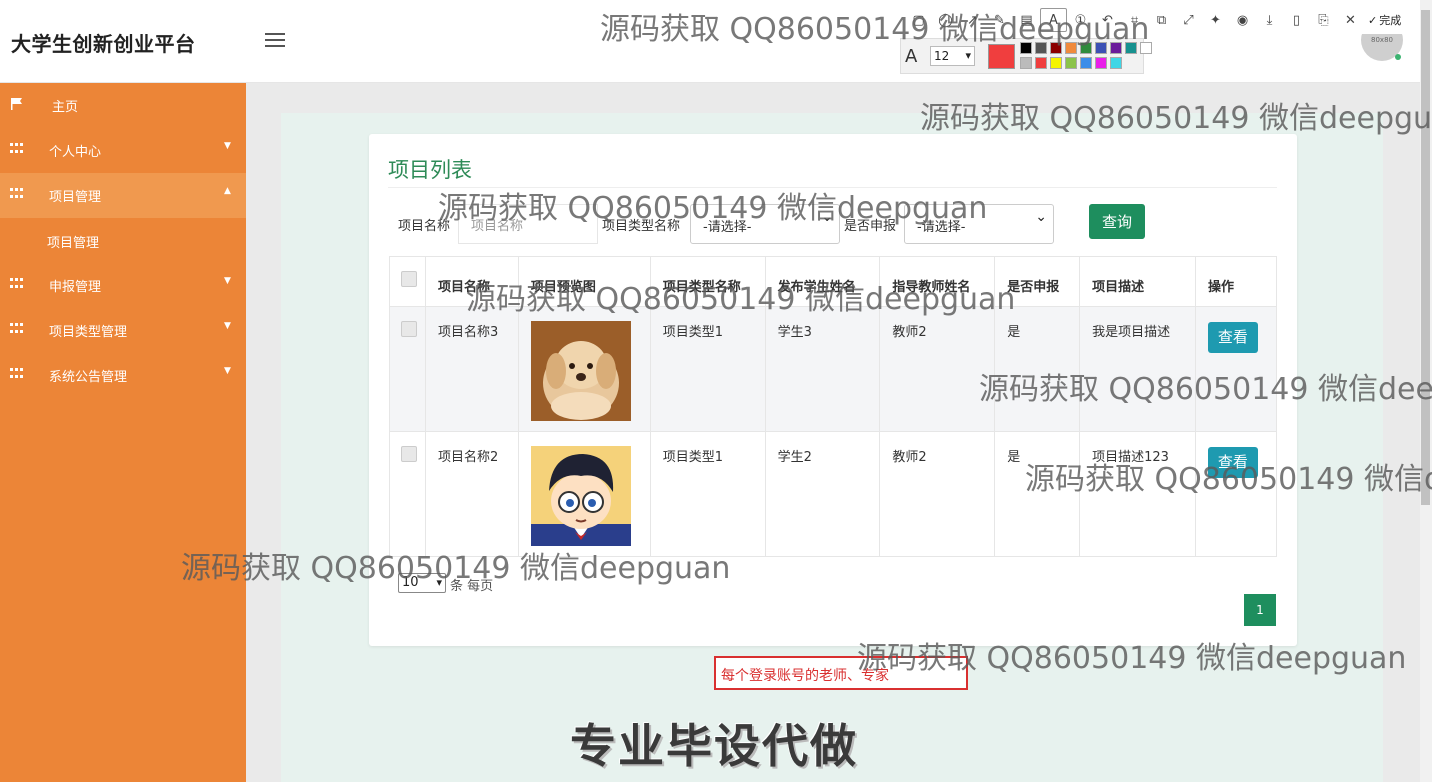  What do you see at coordinates (430, 170) in the screenshot?
I see `page-title: 项目列表` at bounding box center [430, 170].